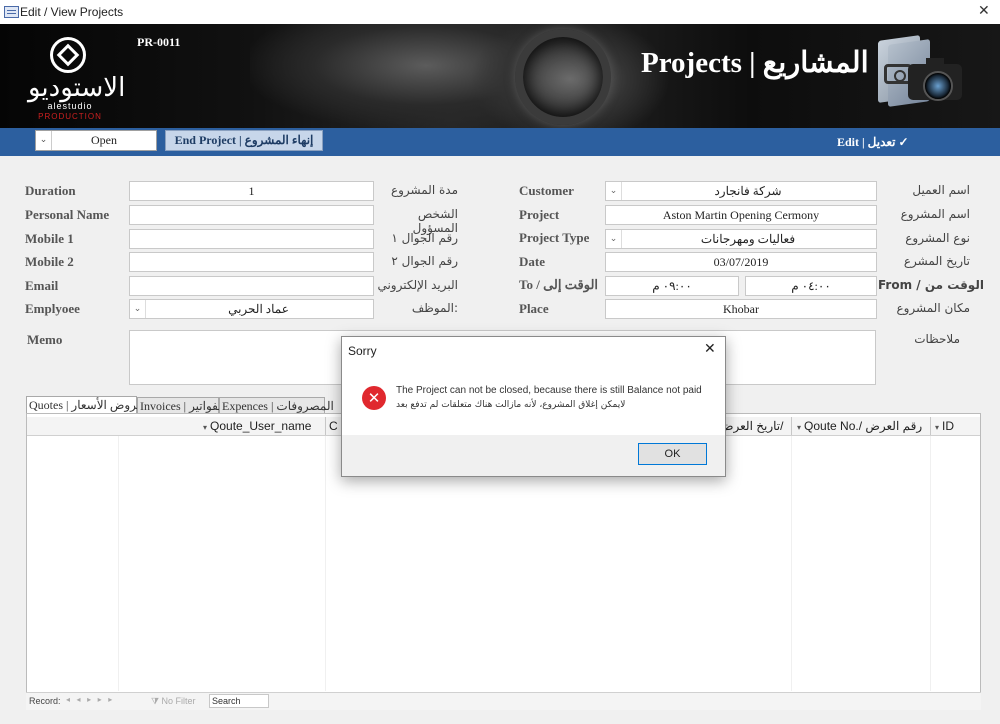  Describe the element at coordinates (941, 190) in the screenshot. I see `customer-label-ar: اسم العميل` at that location.